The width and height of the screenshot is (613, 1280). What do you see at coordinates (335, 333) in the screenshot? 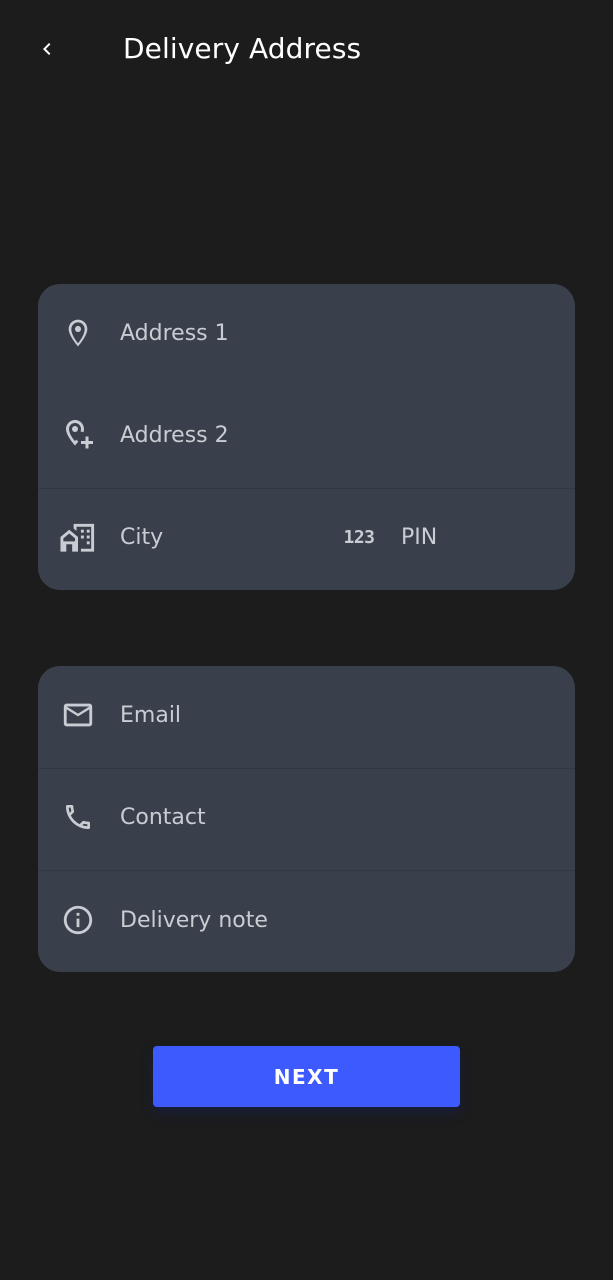
I see `address1-input` at bounding box center [335, 333].